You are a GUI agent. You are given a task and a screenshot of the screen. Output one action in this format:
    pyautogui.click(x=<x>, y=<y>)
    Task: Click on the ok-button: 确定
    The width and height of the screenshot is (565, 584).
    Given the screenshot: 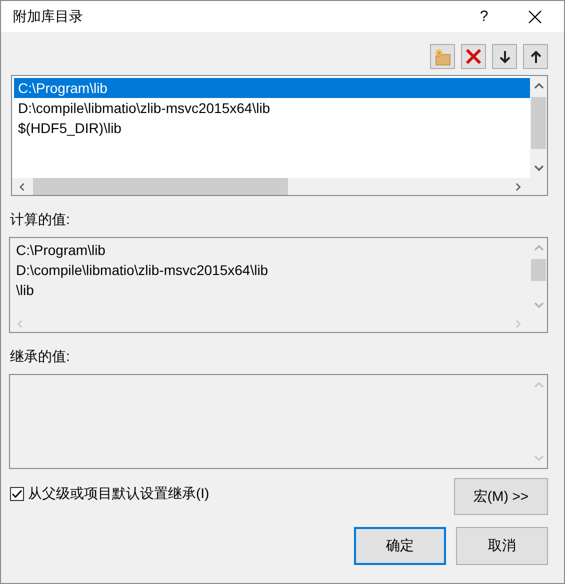 What is the action you would take?
    pyautogui.click(x=400, y=546)
    